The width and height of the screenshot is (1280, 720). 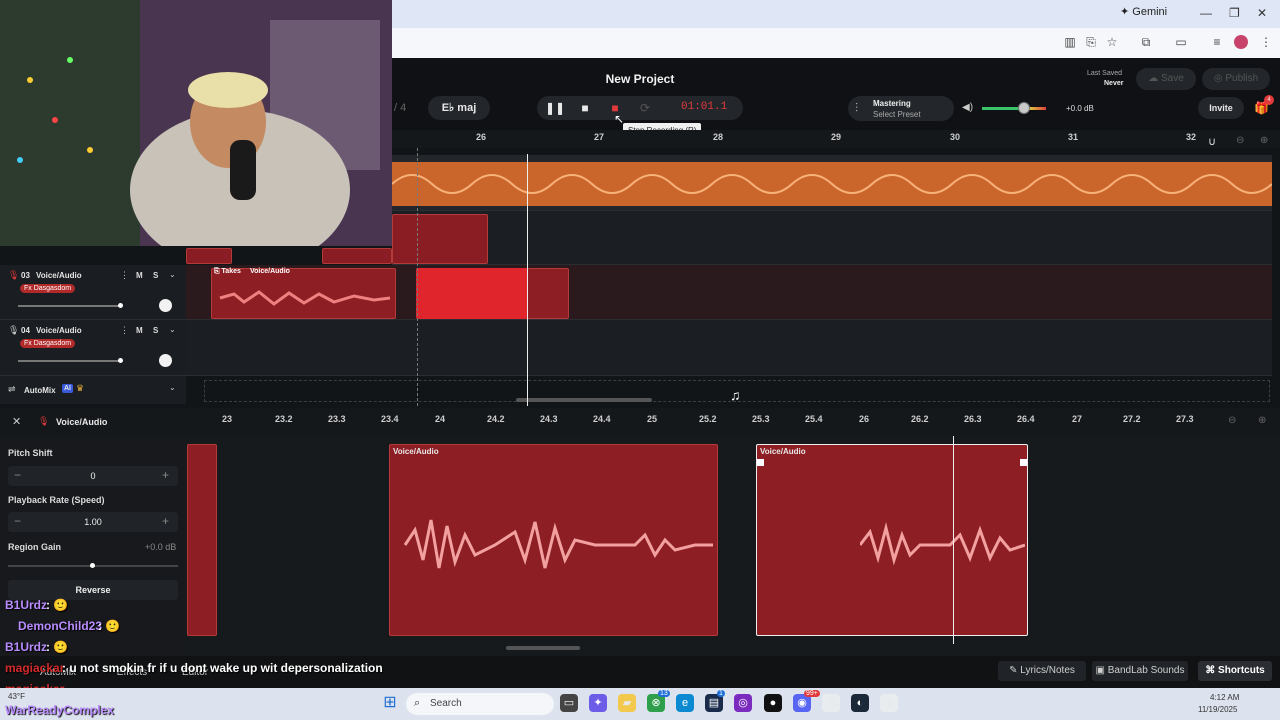 I want to click on menu-kebab-icon: ⋮, so click(x=1266, y=42).